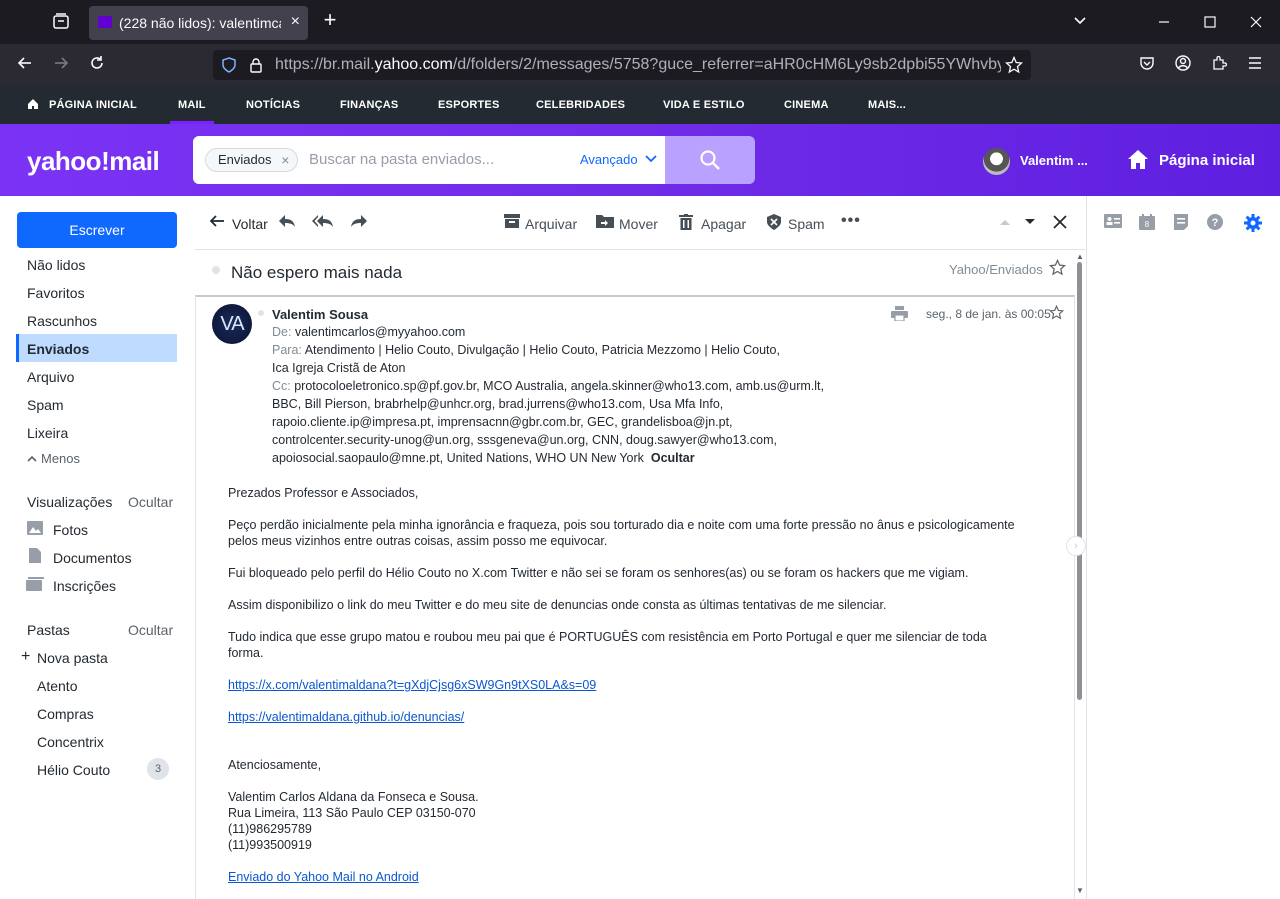  I want to click on minimize-window-icon, so click(1164, 22).